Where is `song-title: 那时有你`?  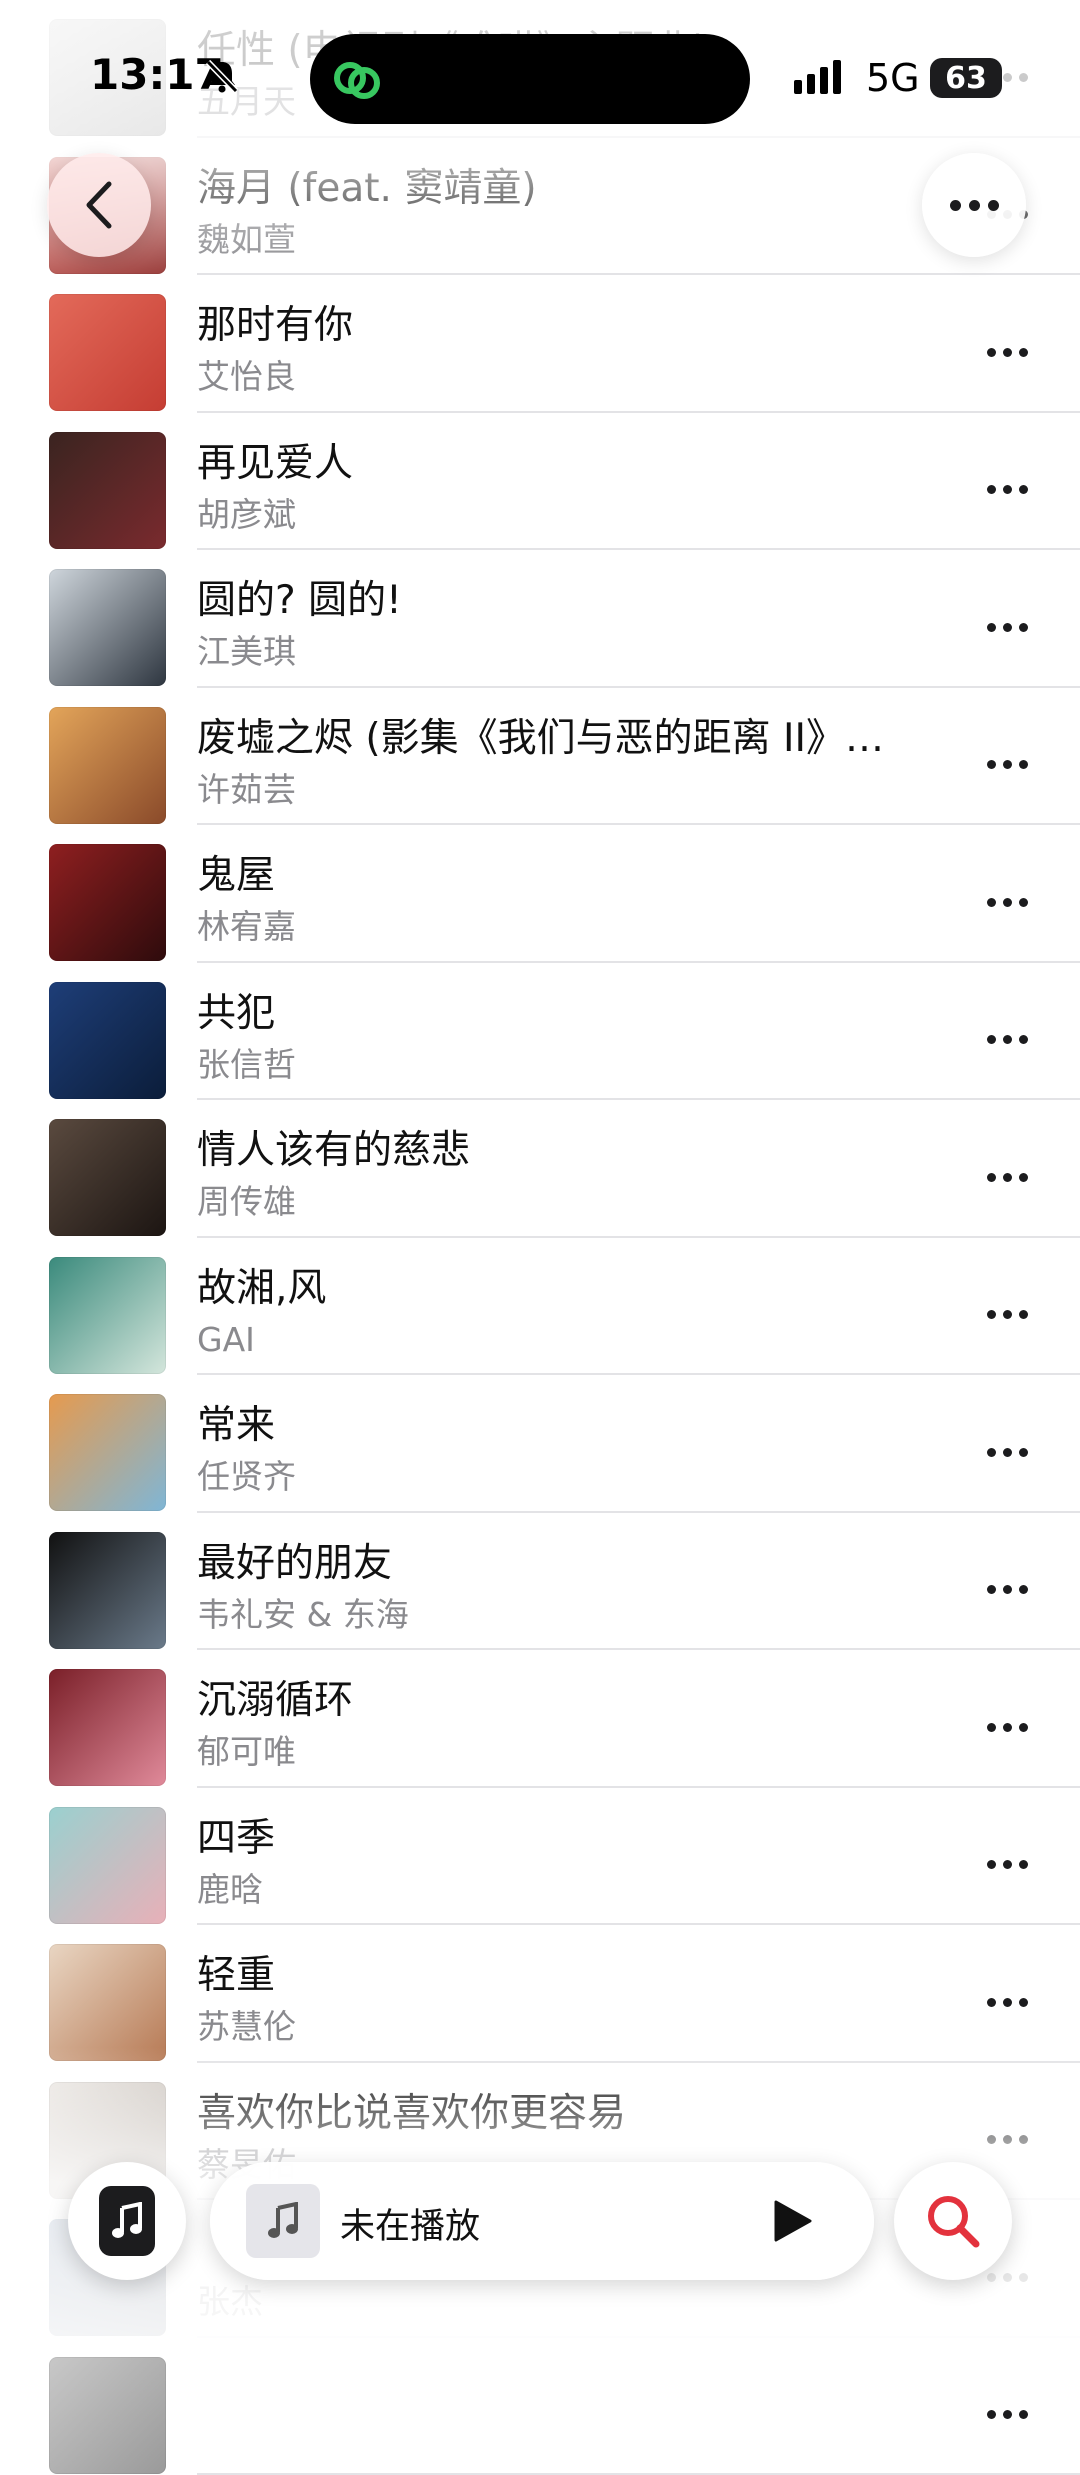
song-title: 那时有你 is located at coordinates (542, 326).